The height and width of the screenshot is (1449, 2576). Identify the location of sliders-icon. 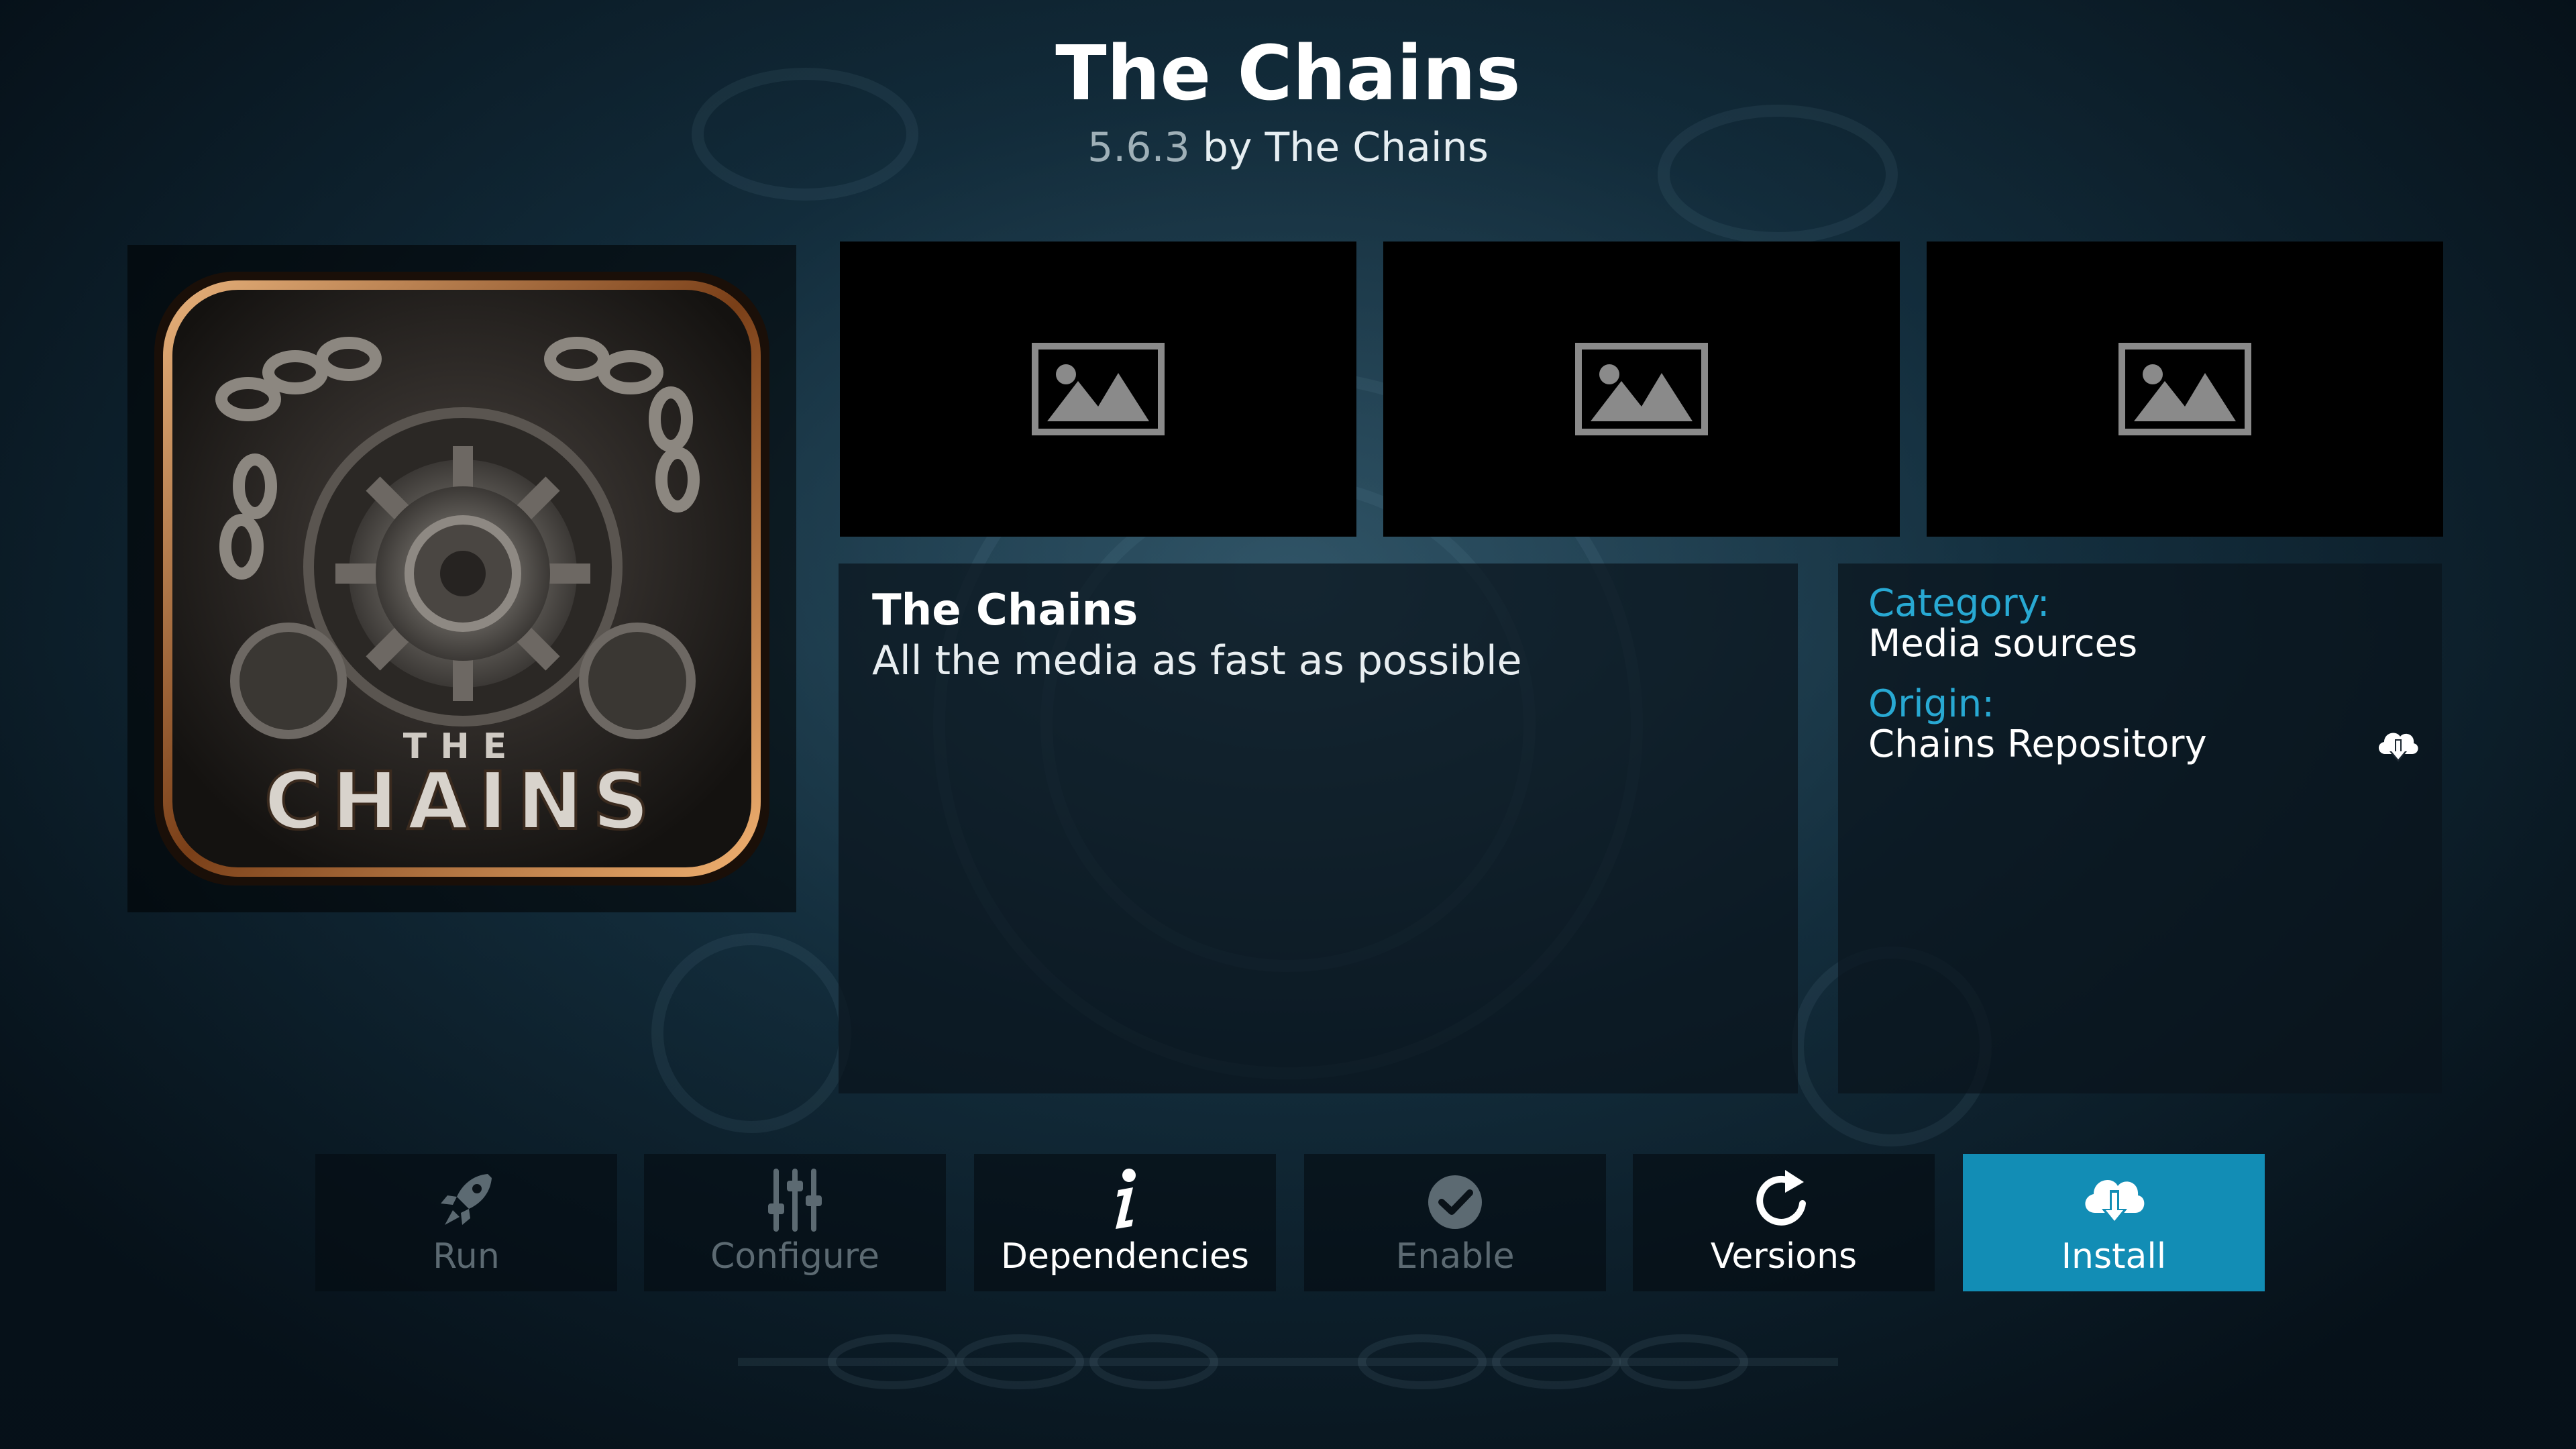
(795, 1200).